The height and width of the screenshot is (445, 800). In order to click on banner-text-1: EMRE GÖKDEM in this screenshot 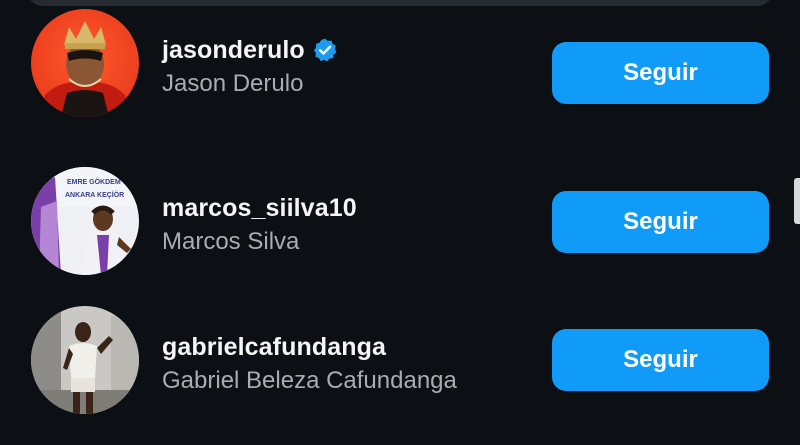, I will do `click(94, 181)`.